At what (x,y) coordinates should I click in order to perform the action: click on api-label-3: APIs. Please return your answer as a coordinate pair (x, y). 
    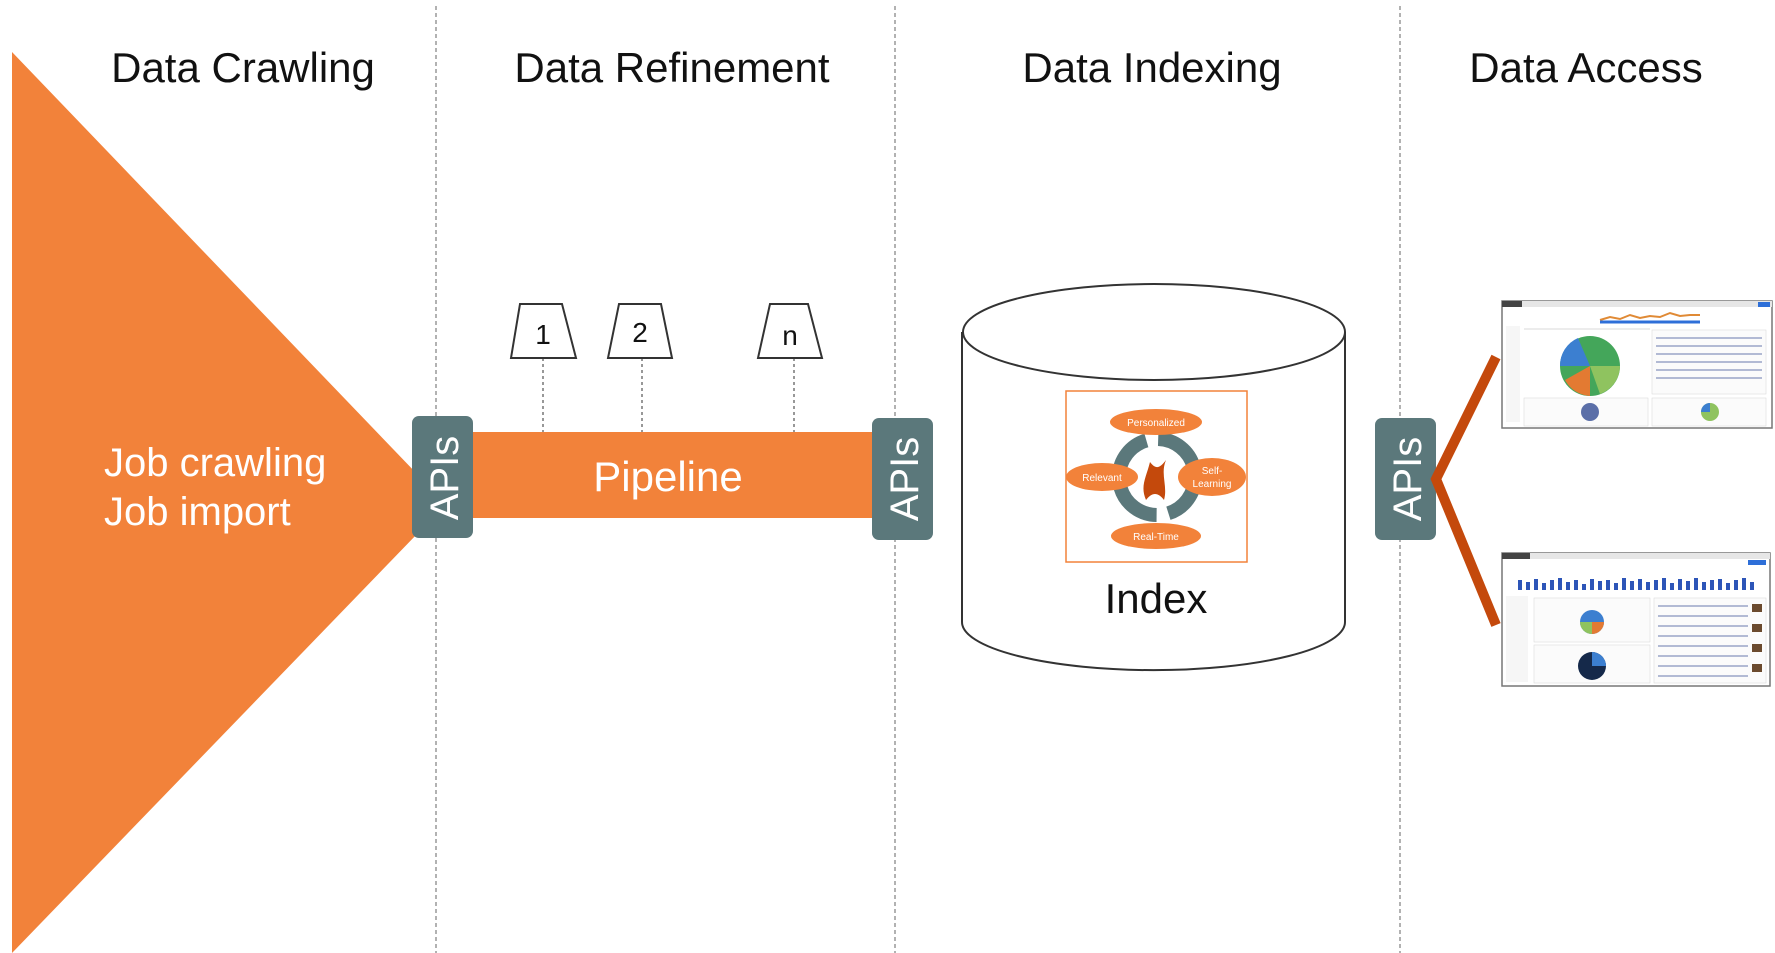
    Looking at the image, I should click on (1408, 479).